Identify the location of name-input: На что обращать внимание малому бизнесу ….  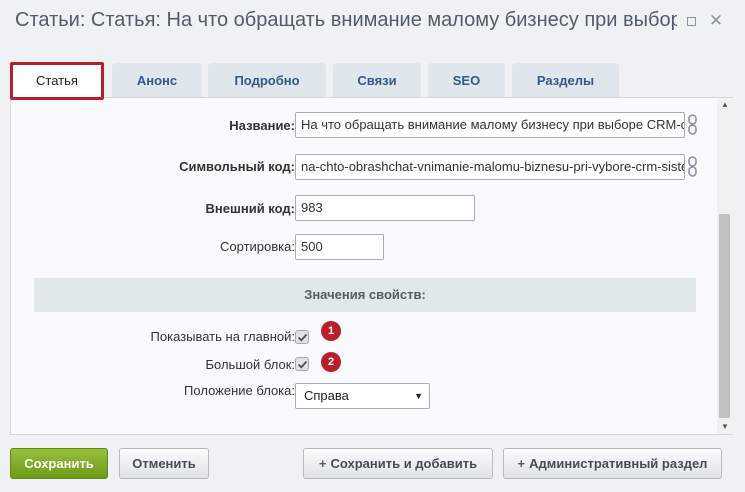
(490, 125).